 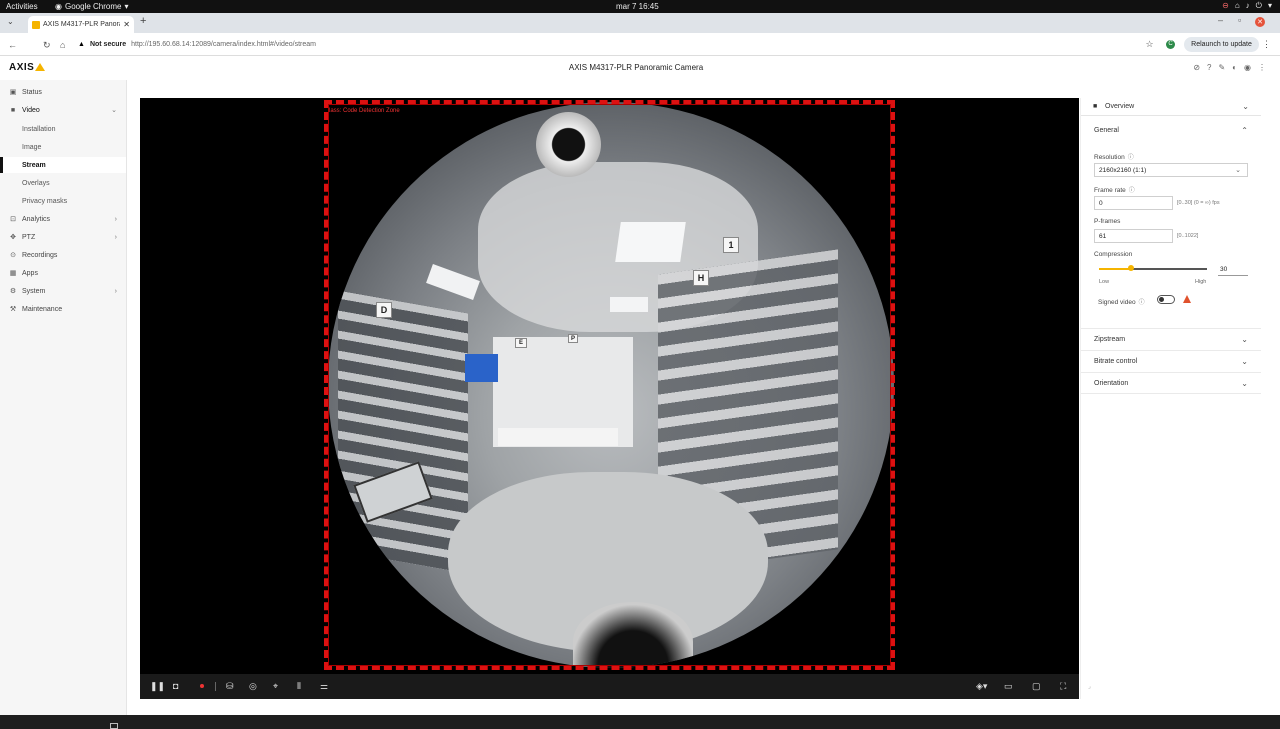 I want to click on system-tray: ⊖ ⌂ ♪ ⏻ ▾, so click(x=1247, y=6).